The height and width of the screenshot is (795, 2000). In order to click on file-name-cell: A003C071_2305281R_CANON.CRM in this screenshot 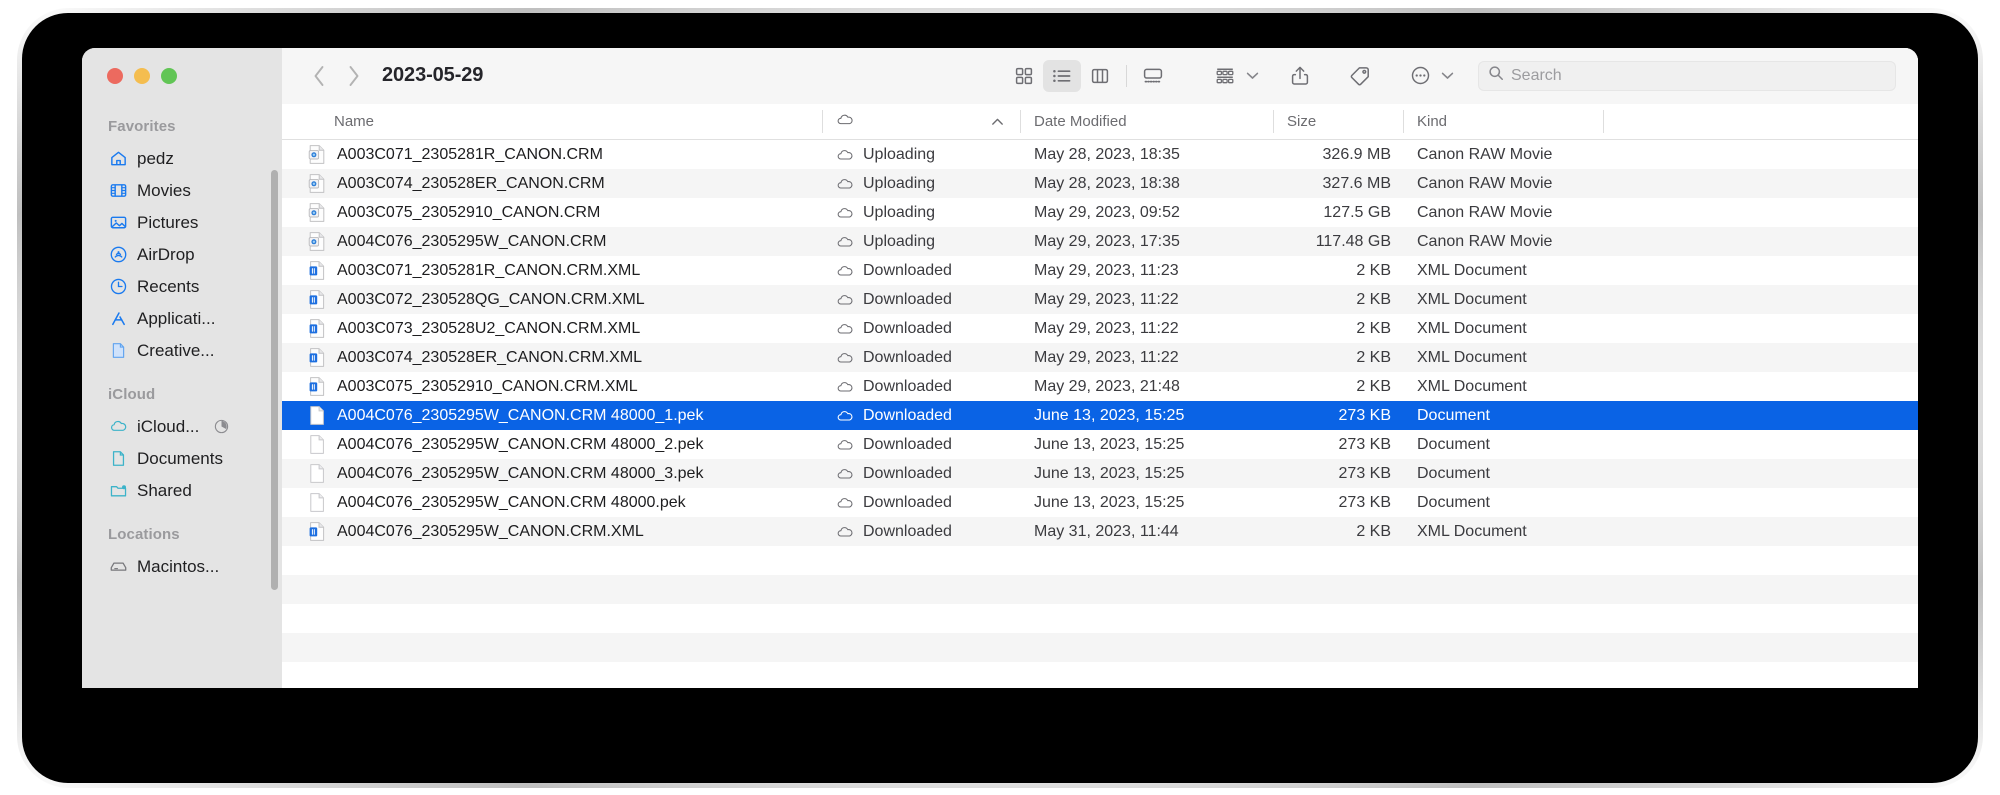, I will do `click(552, 155)`.